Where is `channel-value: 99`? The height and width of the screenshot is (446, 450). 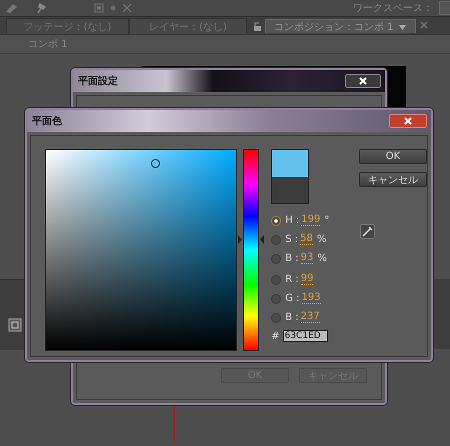 channel-value: 99 is located at coordinates (307, 279).